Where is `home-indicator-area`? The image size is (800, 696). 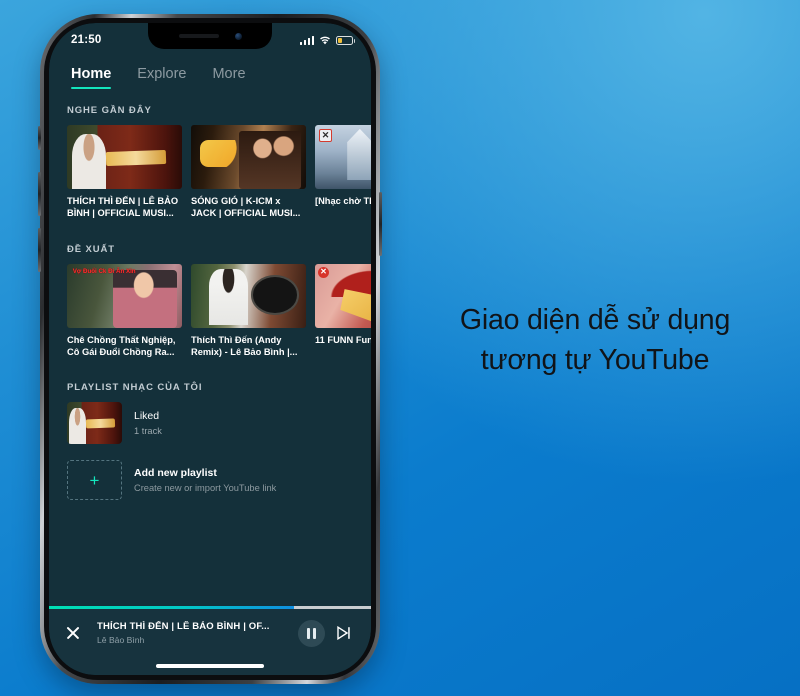 home-indicator-area is located at coordinates (210, 666).